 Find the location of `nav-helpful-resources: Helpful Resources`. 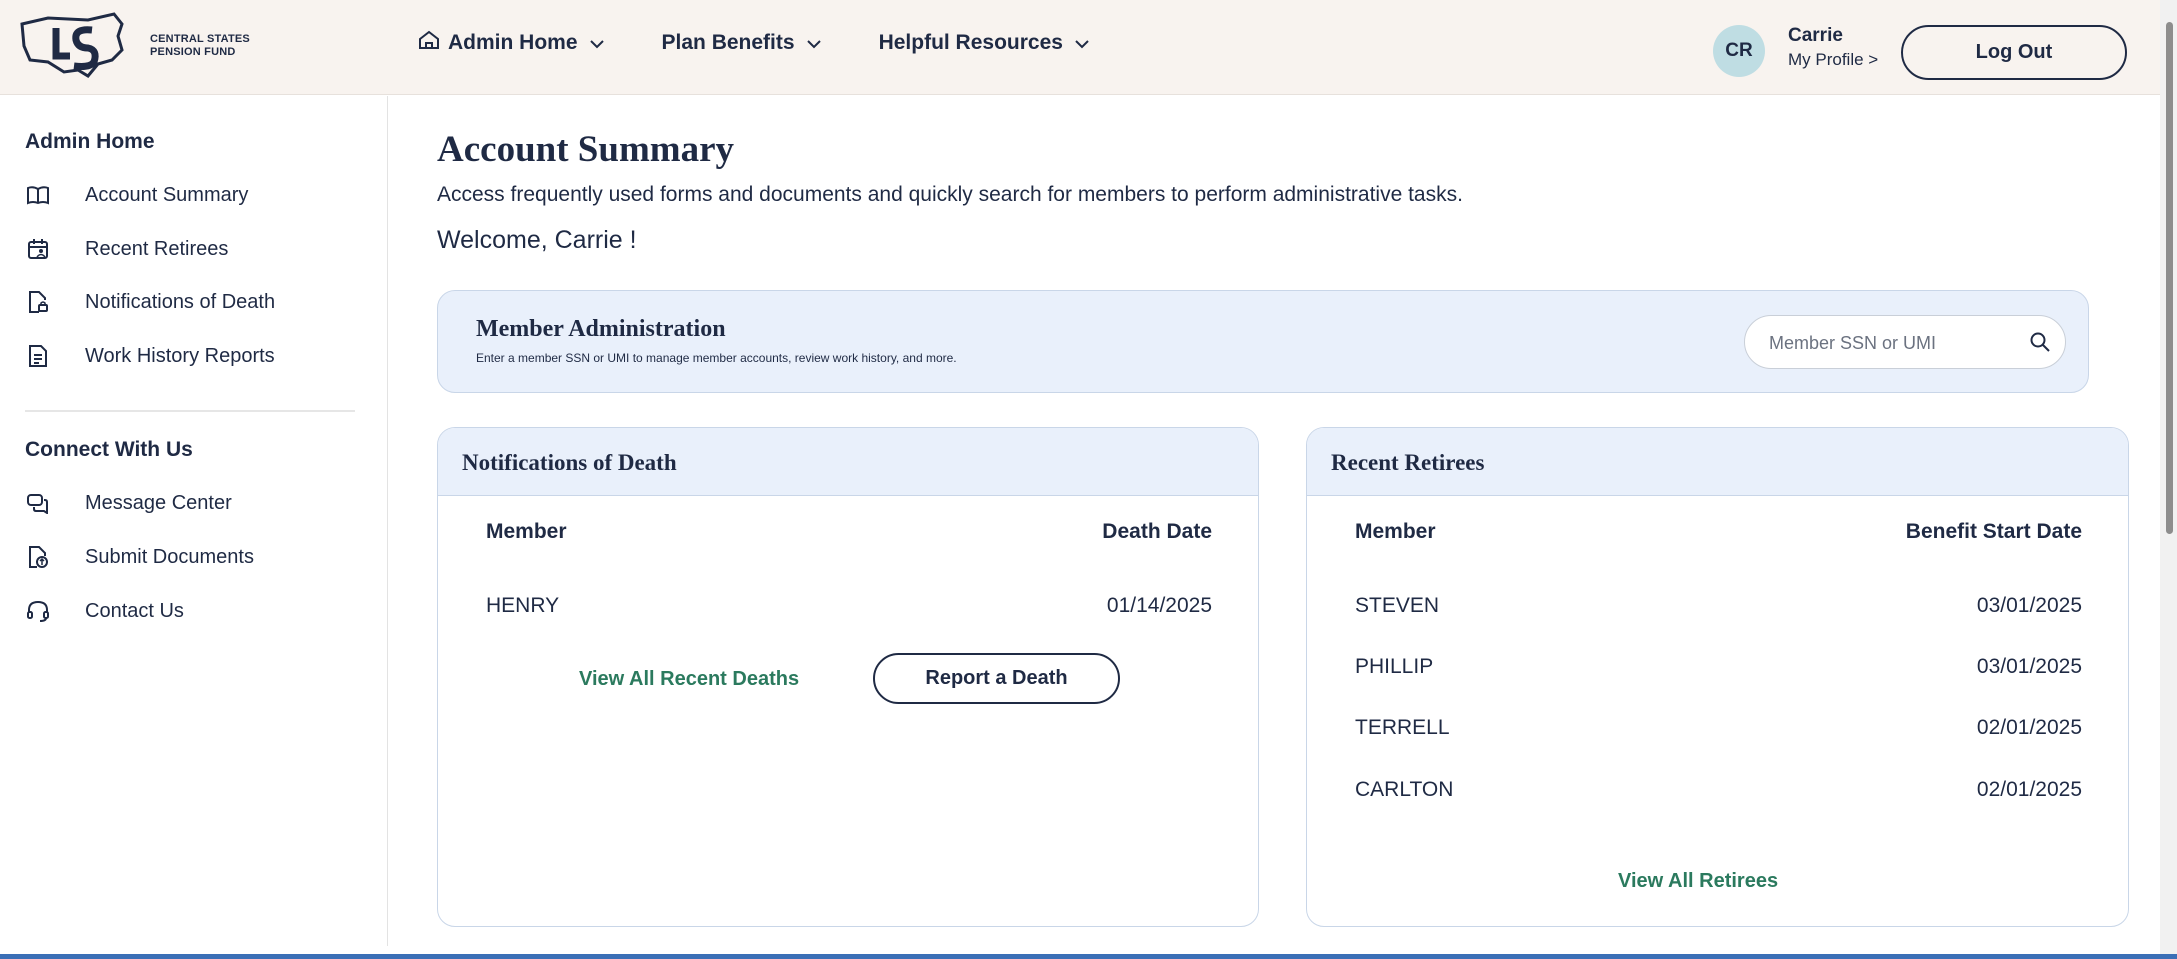

nav-helpful-resources: Helpful Resources is located at coordinates (984, 43).